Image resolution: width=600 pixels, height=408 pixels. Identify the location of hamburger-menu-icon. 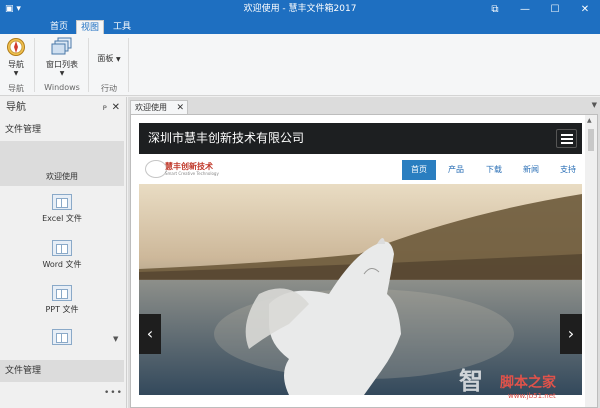
(566, 138).